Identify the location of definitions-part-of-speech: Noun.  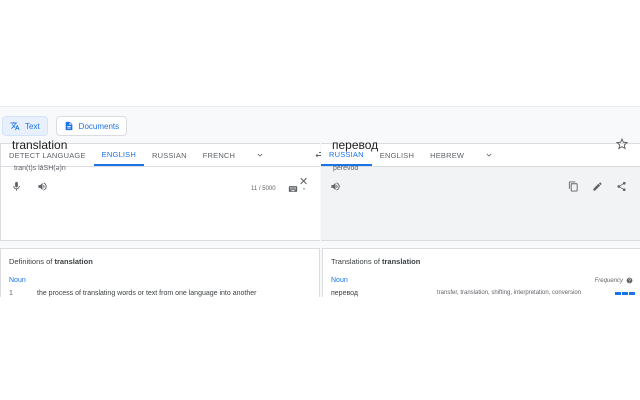
(17, 280).